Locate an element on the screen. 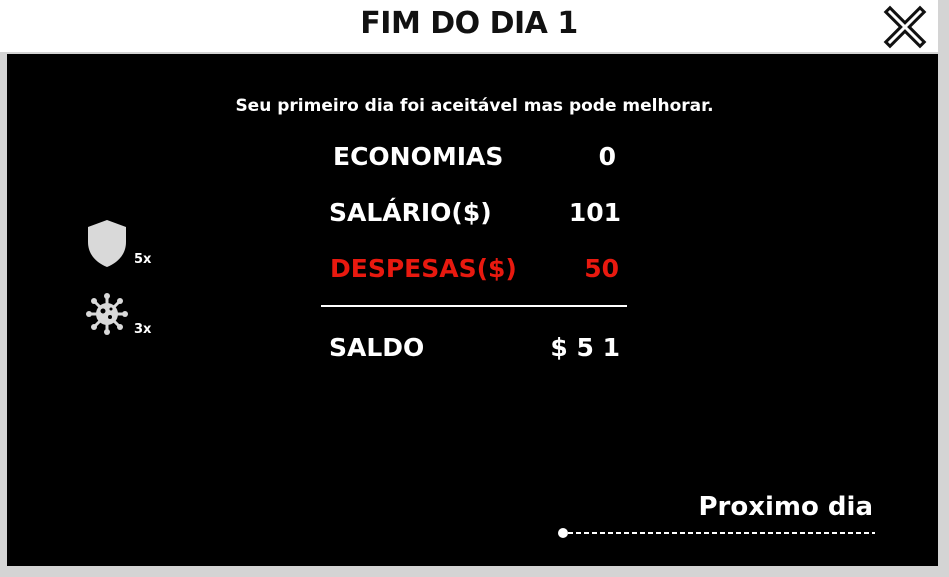 The image size is (949, 577). virus-count: 3x is located at coordinates (143, 329).